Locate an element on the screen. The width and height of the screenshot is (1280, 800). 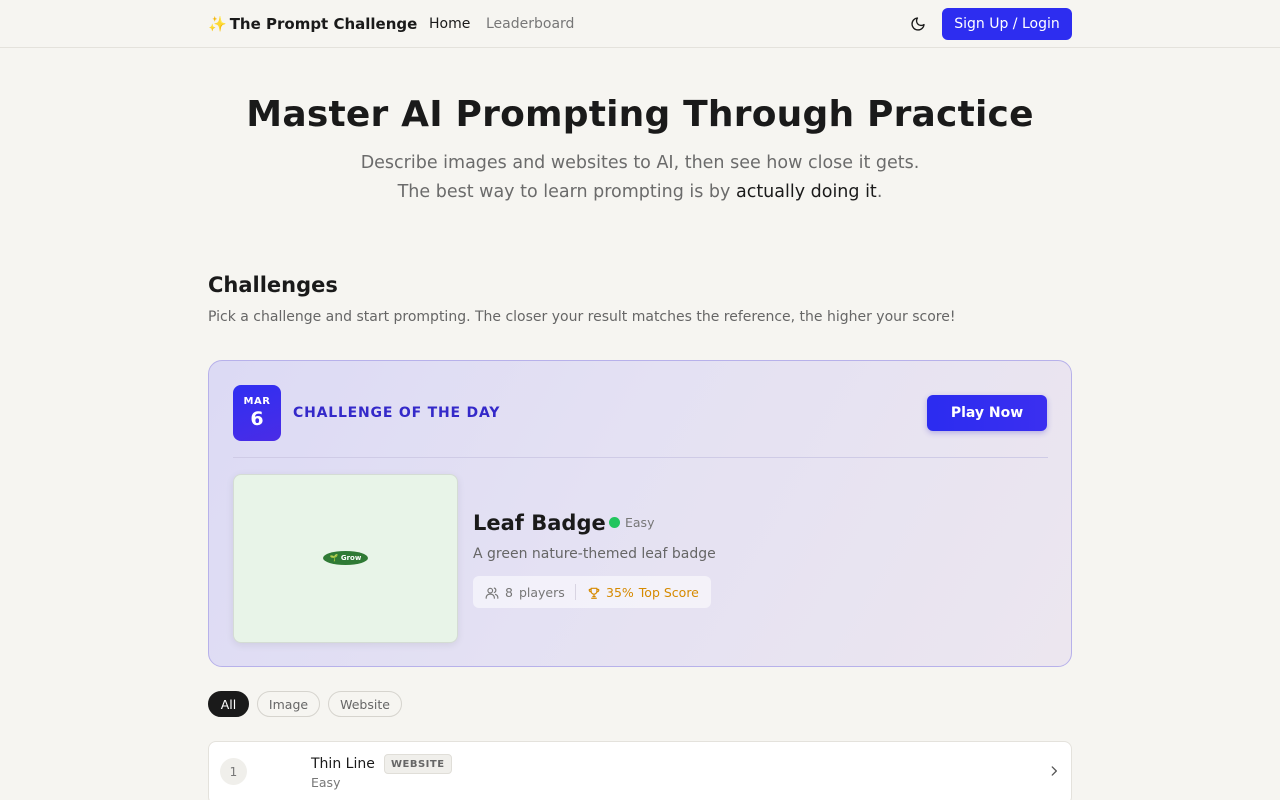
brand-logo: ✨ The Prompt Challenge is located at coordinates (312, 24).